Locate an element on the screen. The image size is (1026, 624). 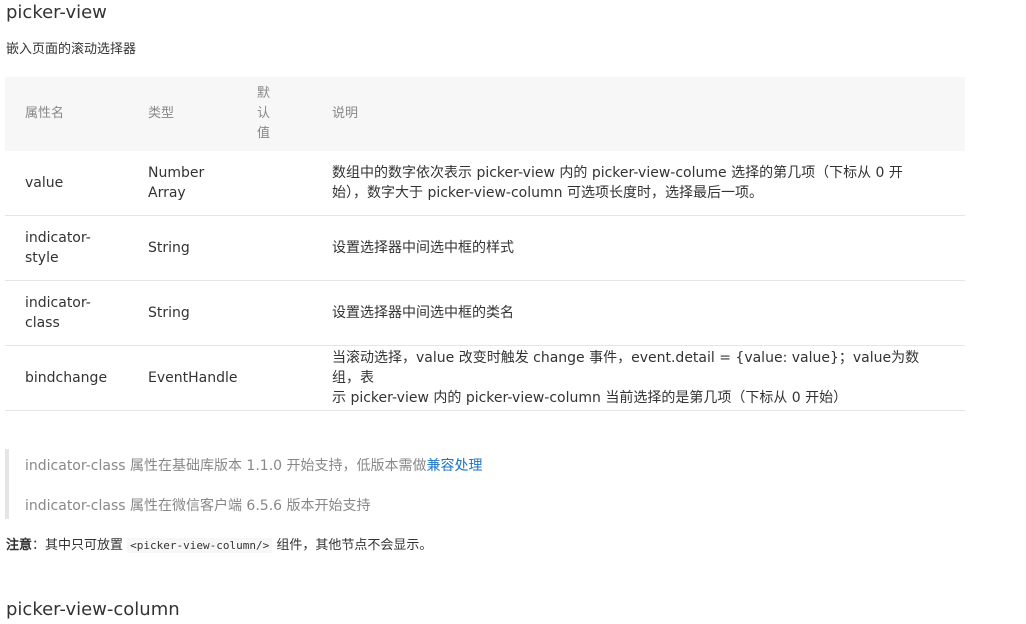
warning-rest: 组件，其他节点不会显示。 is located at coordinates (352, 545).